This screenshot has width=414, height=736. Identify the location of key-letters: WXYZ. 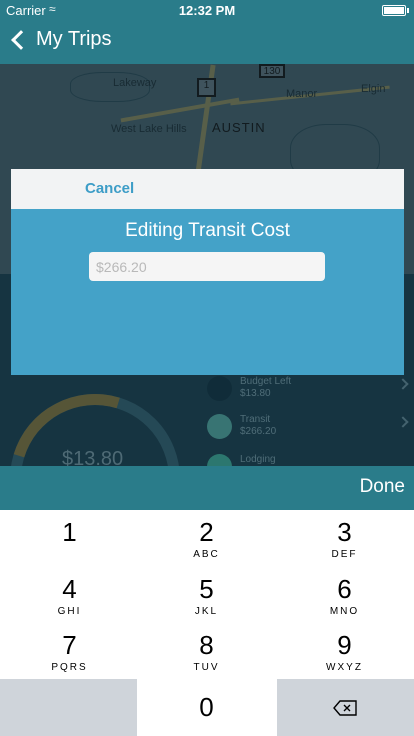
(344, 667).